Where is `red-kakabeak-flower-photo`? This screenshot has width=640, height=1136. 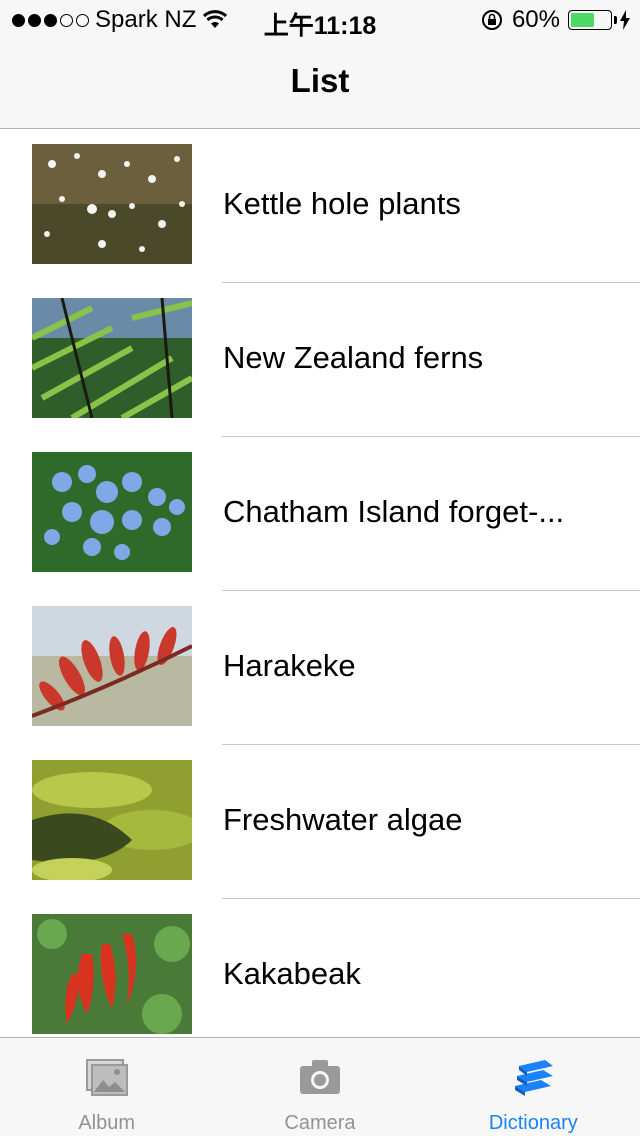 red-kakabeak-flower-photo is located at coordinates (112, 974).